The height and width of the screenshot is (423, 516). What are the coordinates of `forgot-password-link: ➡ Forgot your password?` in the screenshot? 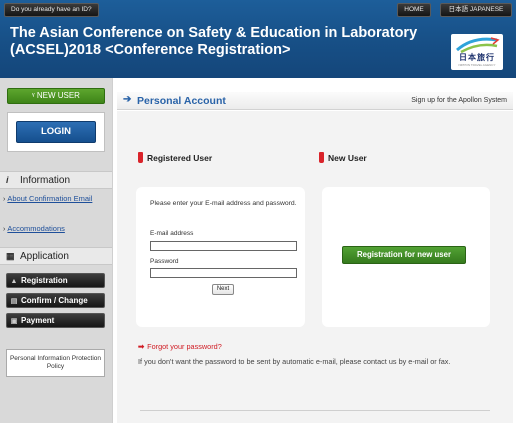 It's located at (180, 346).